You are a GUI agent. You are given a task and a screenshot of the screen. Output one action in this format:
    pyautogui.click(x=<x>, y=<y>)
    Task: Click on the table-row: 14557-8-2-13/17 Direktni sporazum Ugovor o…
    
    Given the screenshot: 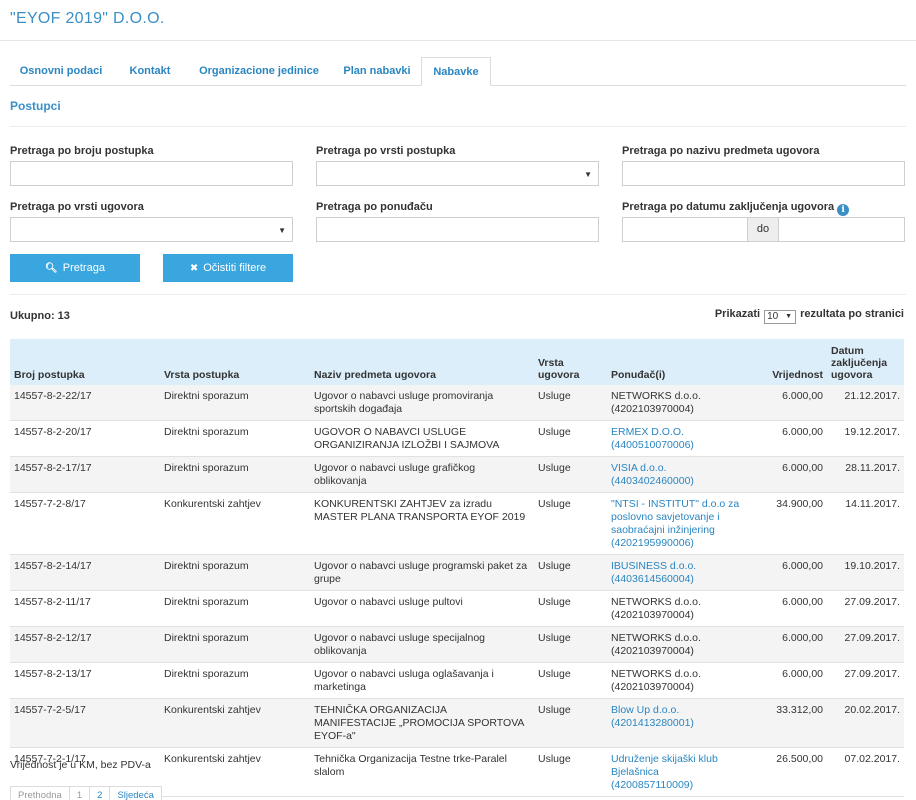 What is the action you would take?
    pyautogui.click(x=457, y=680)
    